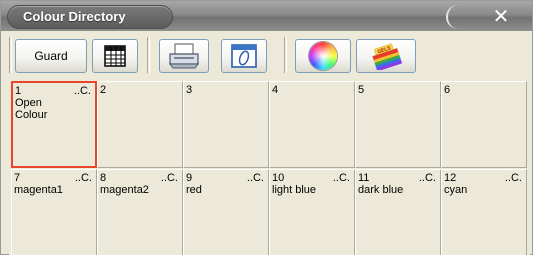 The image size is (533, 255). Describe the element at coordinates (278, 178) in the screenshot. I see `cell-number: 10` at that location.